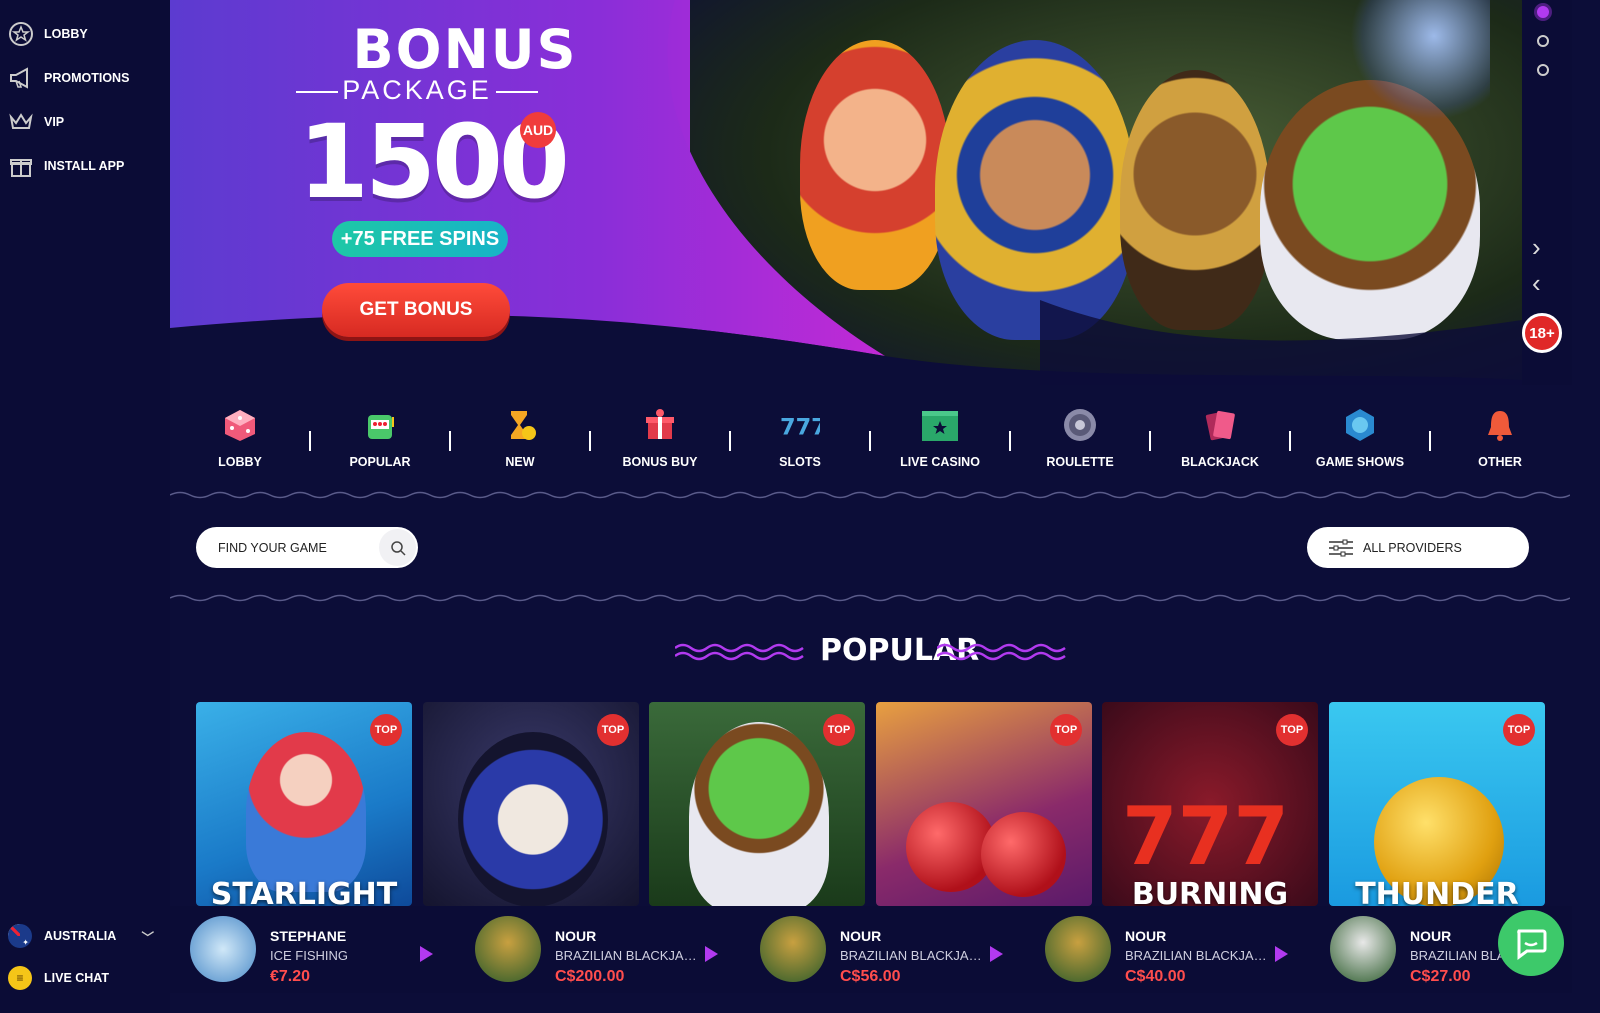 Image resolution: width=1600 pixels, height=1013 pixels. What do you see at coordinates (1210, 891) in the screenshot?
I see `game-name: BURNING` at bounding box center [1210, 891].